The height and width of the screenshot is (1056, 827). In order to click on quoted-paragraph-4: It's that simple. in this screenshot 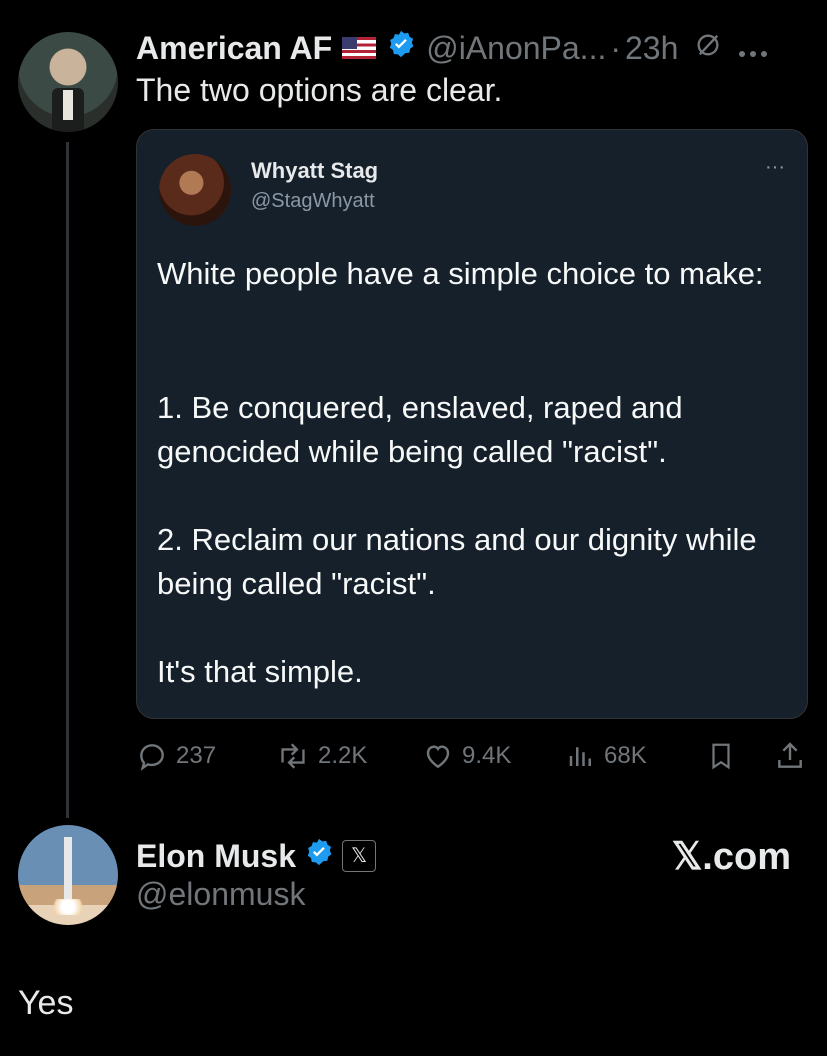, I will do `click(260, 671)`.